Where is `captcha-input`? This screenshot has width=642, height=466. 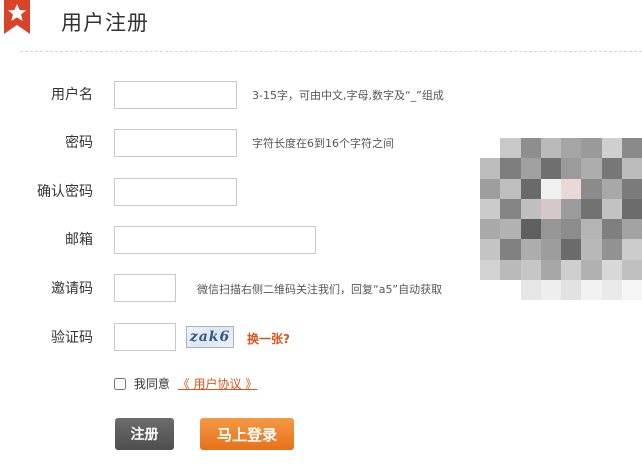
captcha-input is located at coordinates (145, 337).